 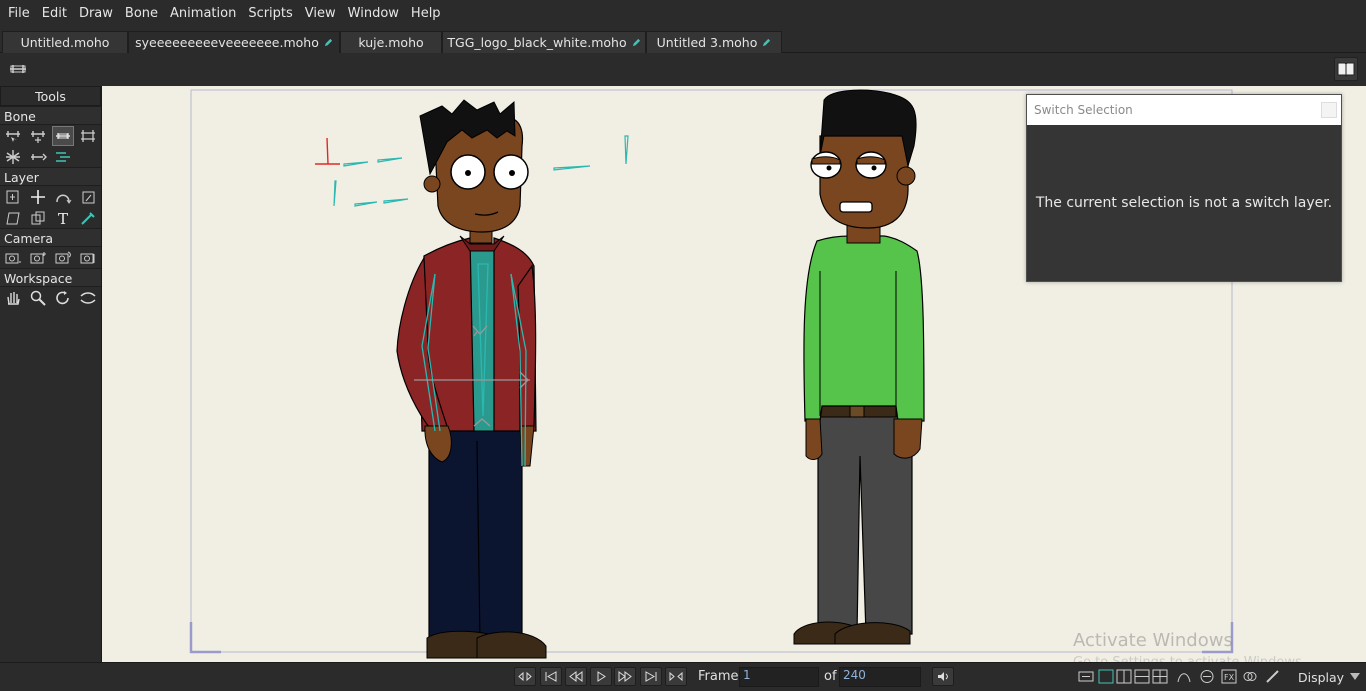 What do you see at coordinates (51, 374) in the screenshot?
I see `tools-panel: Tools Bone Layer T Camera Workspace` at bounding box center [51, 374].